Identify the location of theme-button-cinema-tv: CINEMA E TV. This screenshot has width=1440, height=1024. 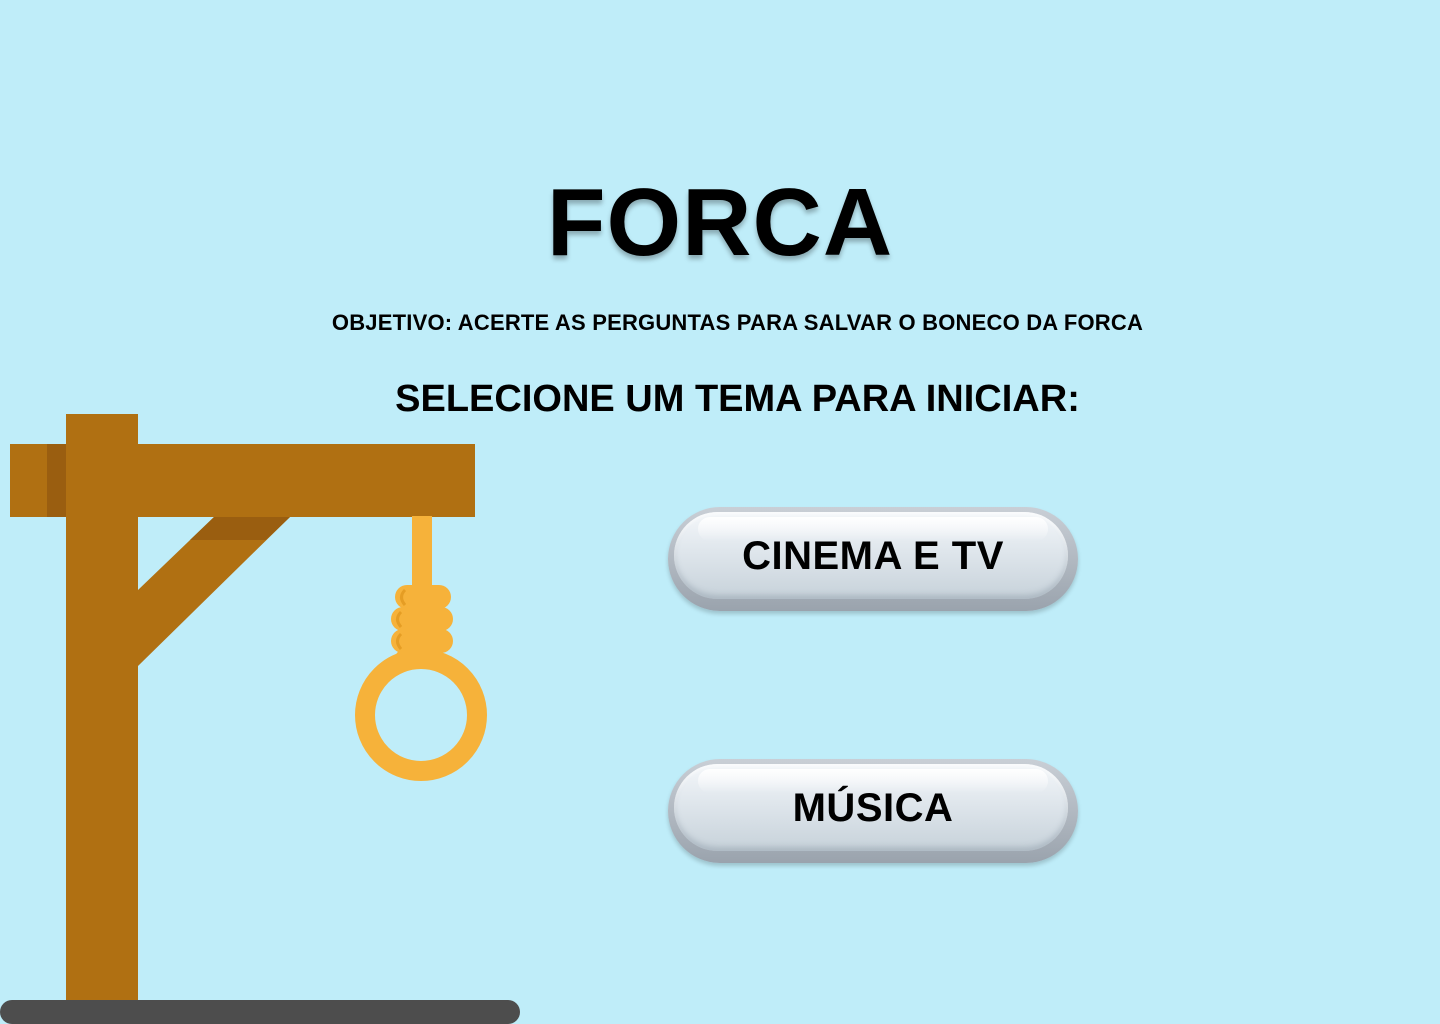
(873, 559).